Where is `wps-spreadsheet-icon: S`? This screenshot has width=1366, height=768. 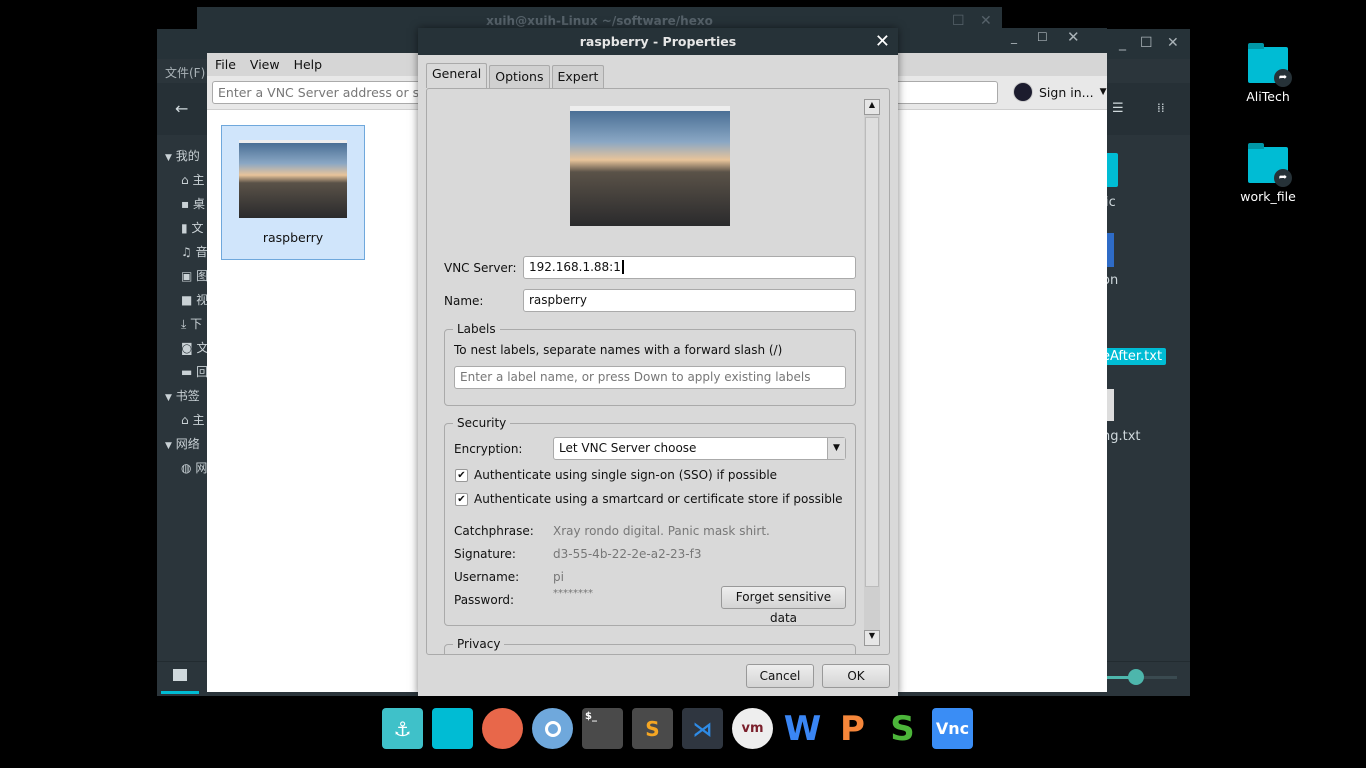
wps-spreadsheet-icon: S is located at coordinates (902, 728).